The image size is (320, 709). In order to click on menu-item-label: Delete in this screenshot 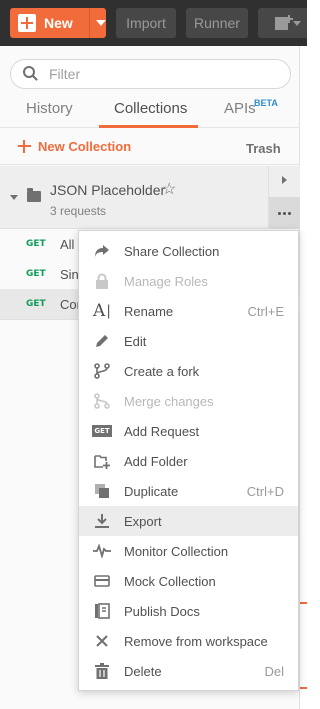, I will do `click(143, 671)`.